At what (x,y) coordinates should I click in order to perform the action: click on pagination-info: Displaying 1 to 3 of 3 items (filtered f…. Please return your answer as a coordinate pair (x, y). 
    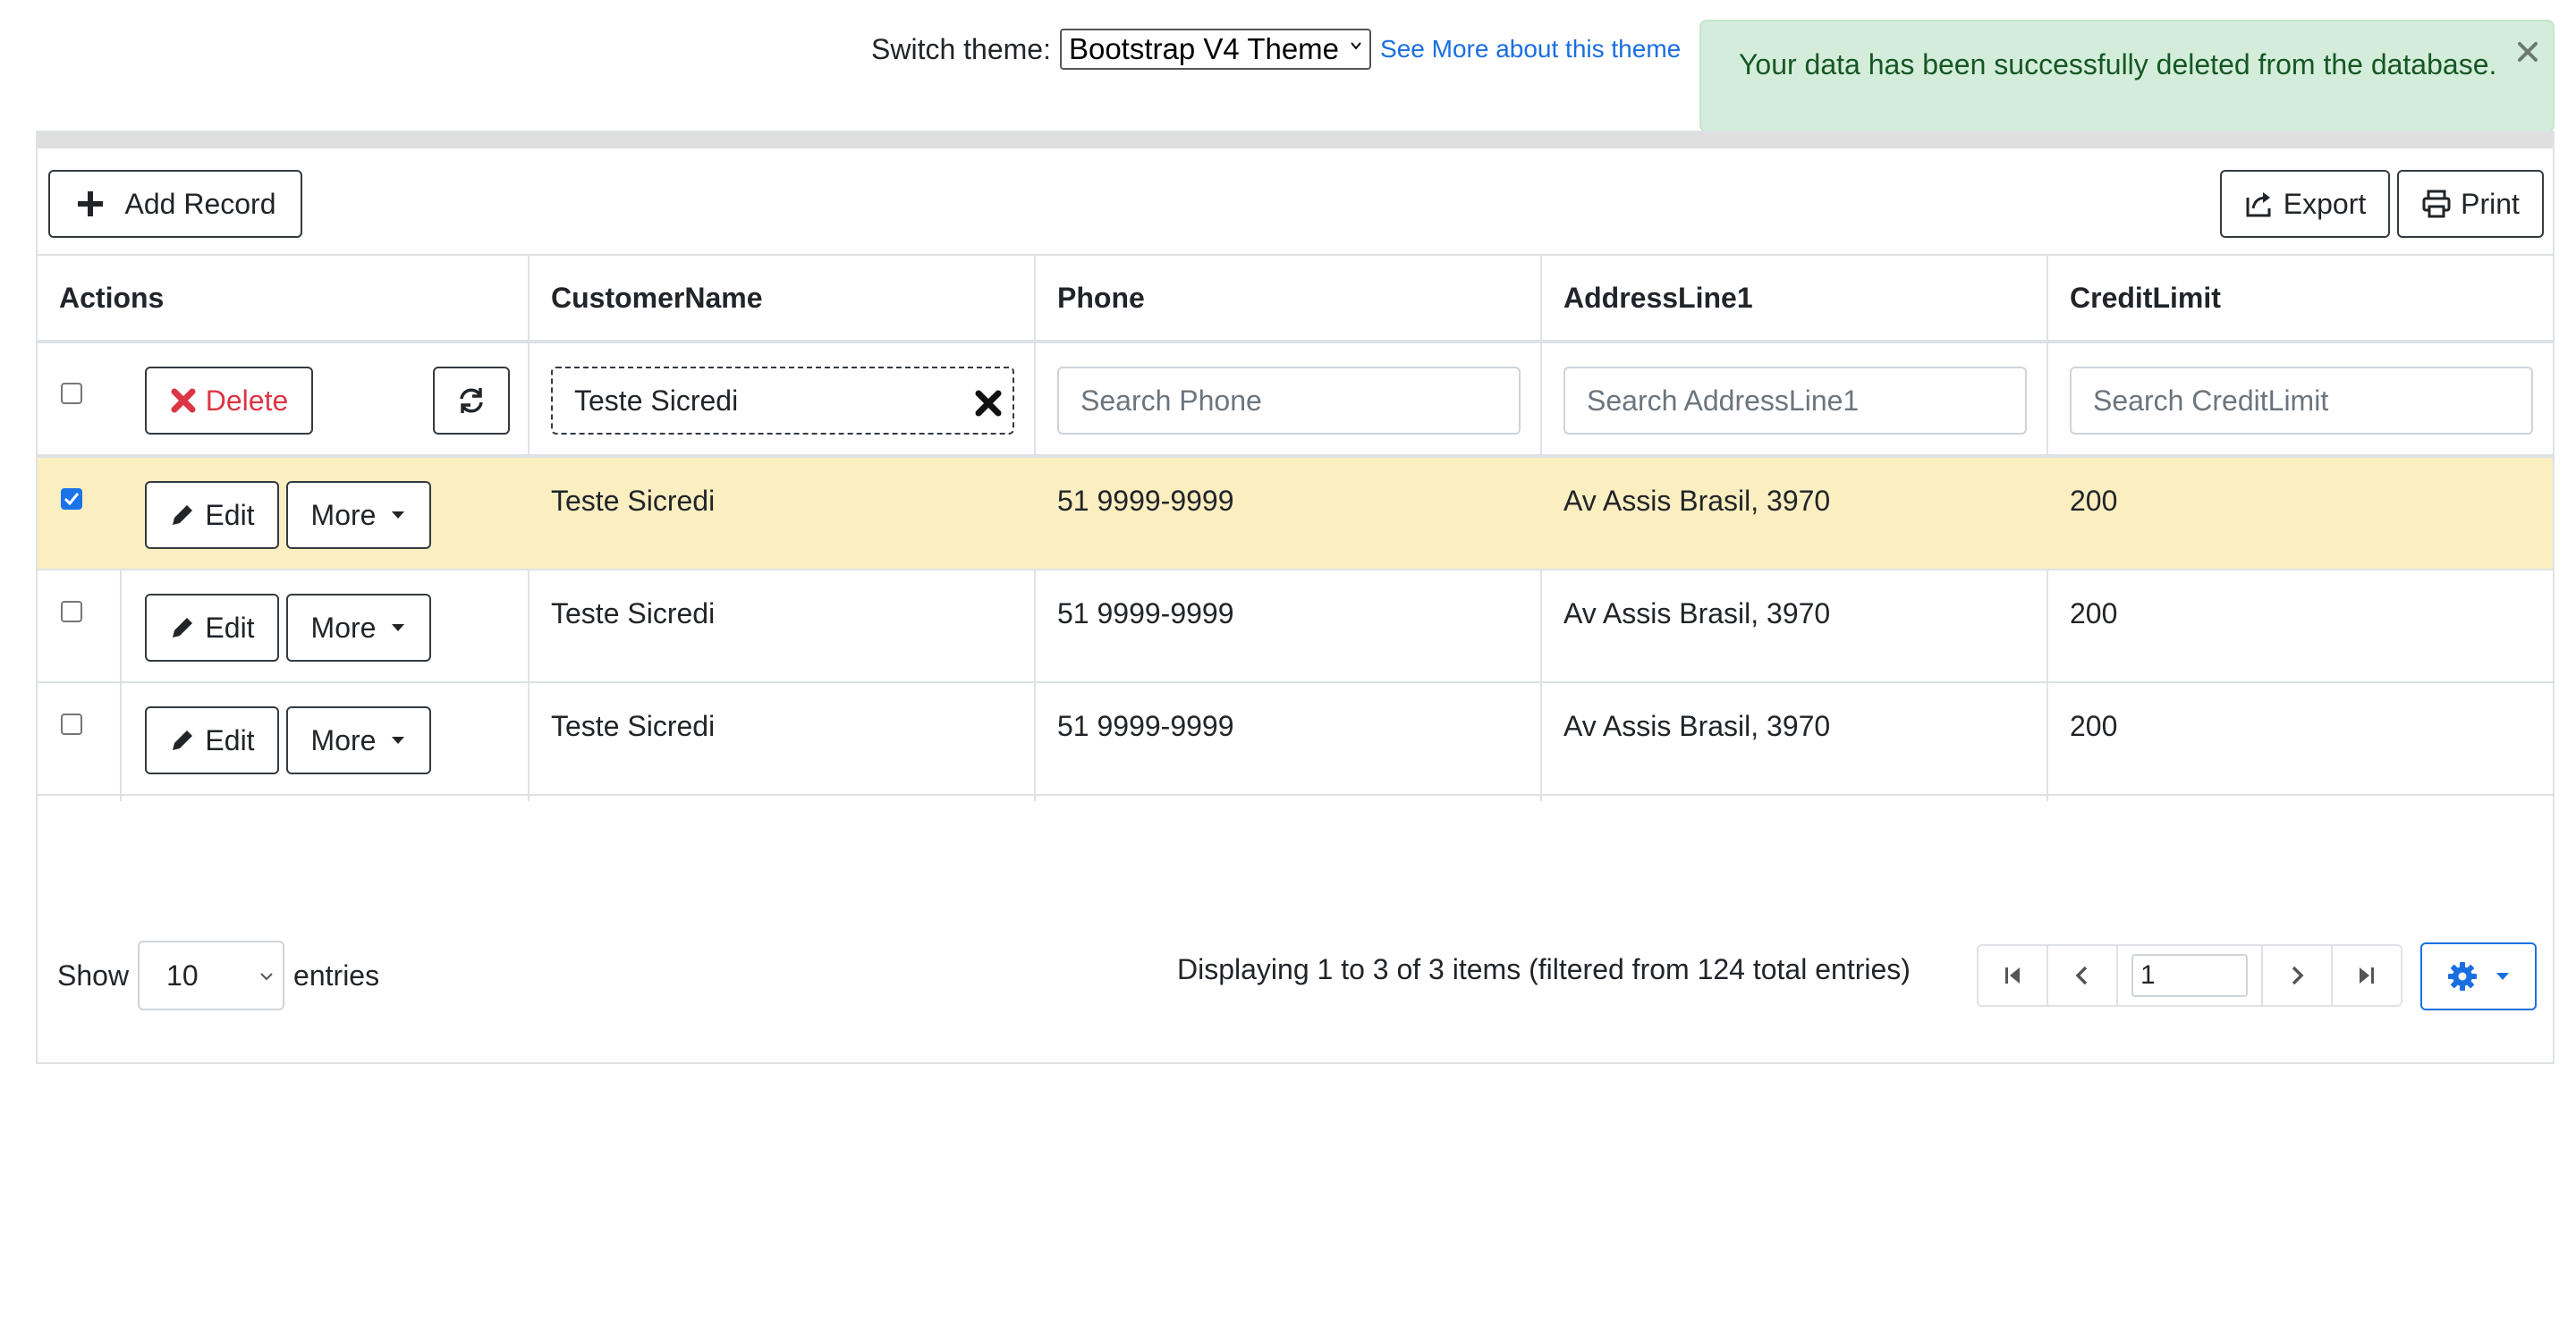
    Looking at the image, I should click on (1544, 969).